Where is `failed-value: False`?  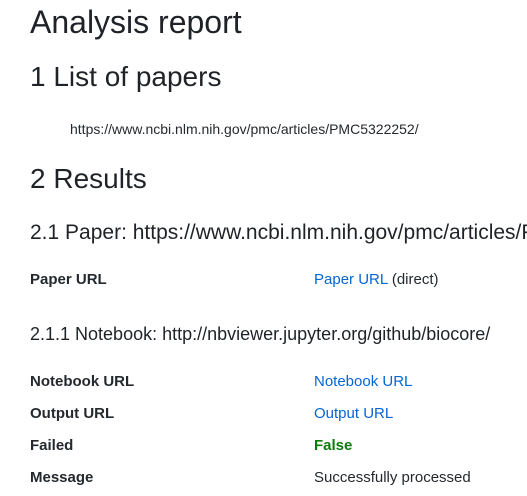
failed-value: False is located at coordinates (333, 445).